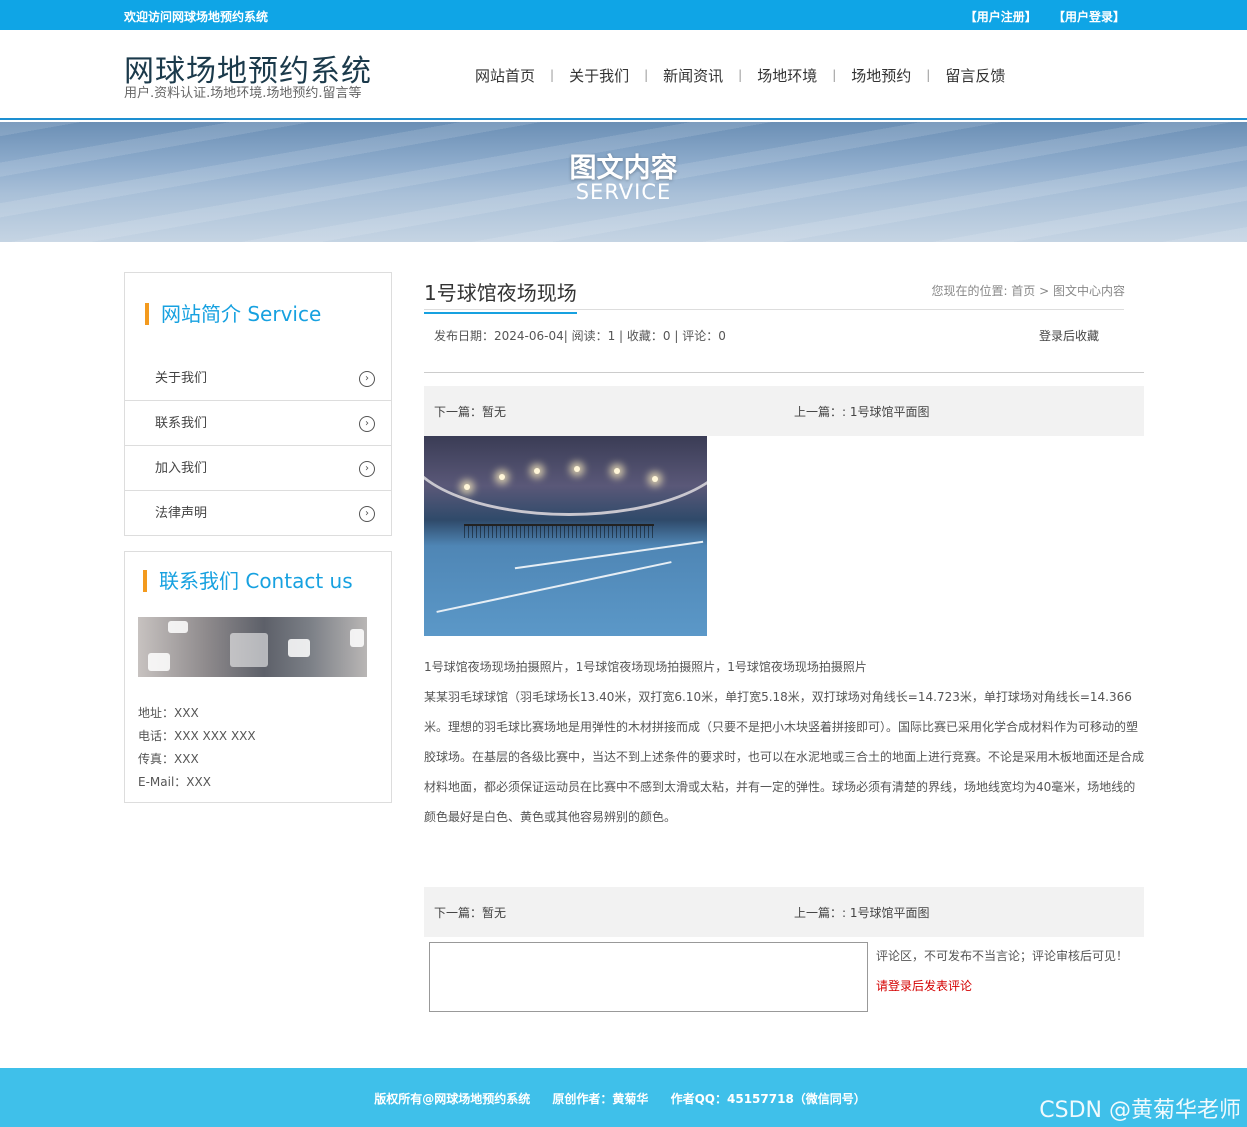 This screenshot has height=1127, width=1247. What do you see at coordinates (248, 581) in the screenshot?
I see `contact-heading: 联系我们 Contact us` at bounding box center [248, 581].